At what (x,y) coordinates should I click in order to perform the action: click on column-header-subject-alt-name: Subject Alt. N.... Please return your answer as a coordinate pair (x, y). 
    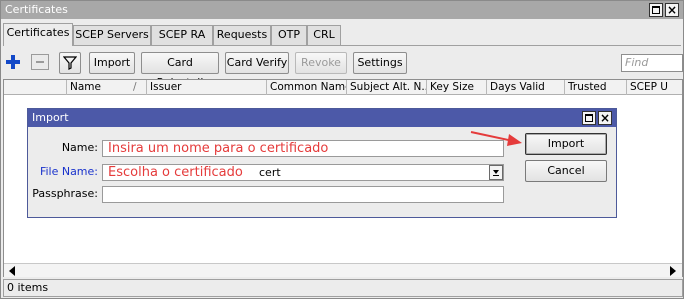
    Looking at the image, I should click on (386, 87).